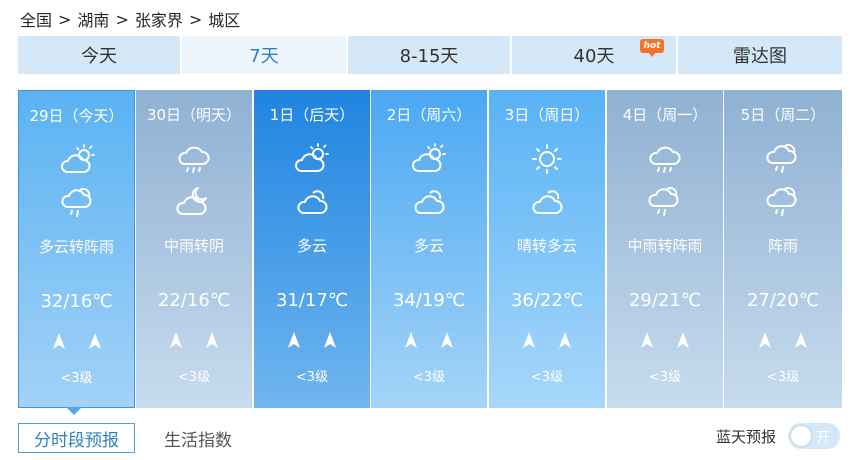 The height and width of the screenshot is (460, 852). Describe the element at coordinates (547, 159) in the screenshot. I see `sun-icon` at that location.